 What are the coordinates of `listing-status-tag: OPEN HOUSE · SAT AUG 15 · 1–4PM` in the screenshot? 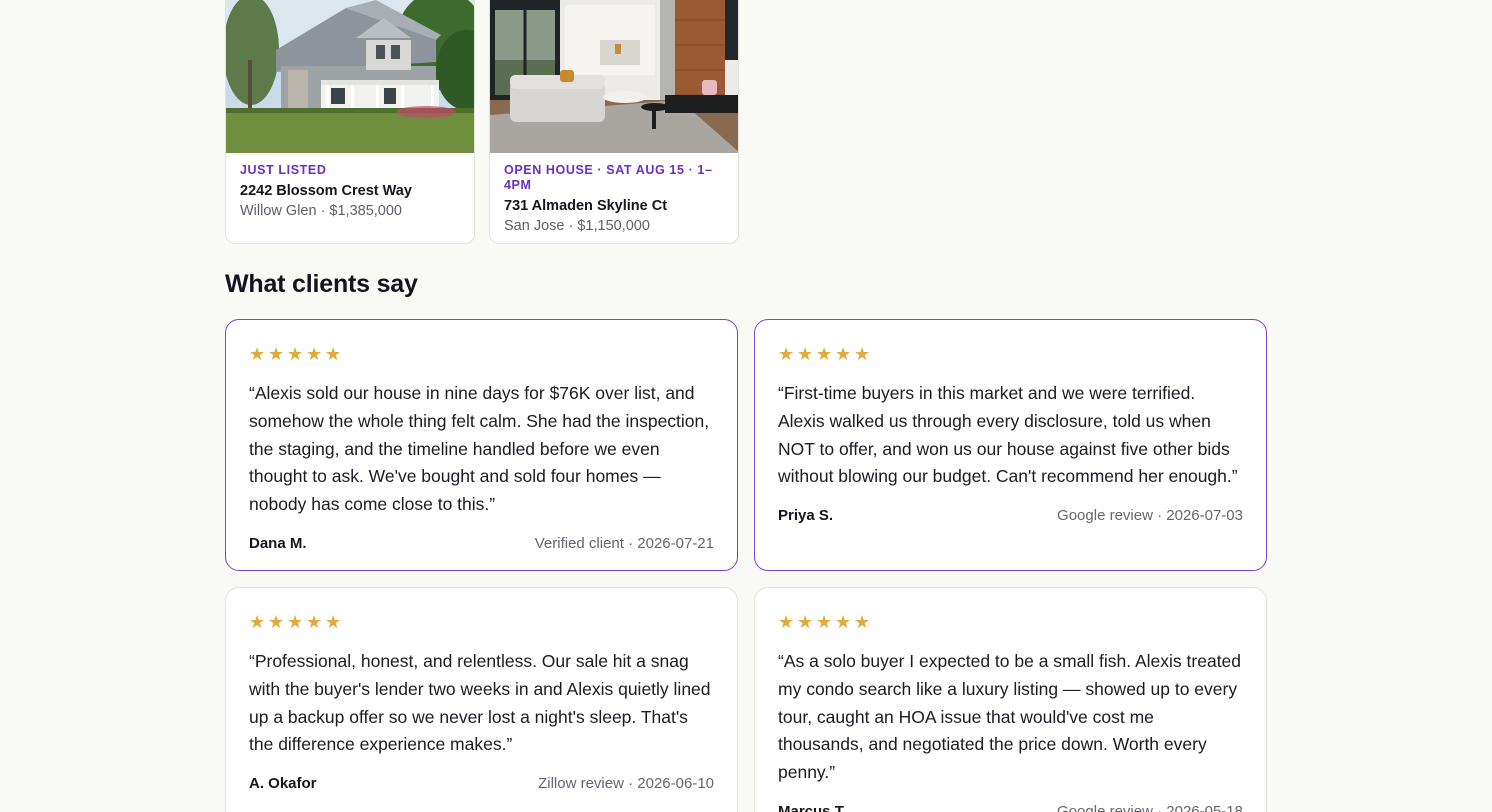 It's located at (608, 177).